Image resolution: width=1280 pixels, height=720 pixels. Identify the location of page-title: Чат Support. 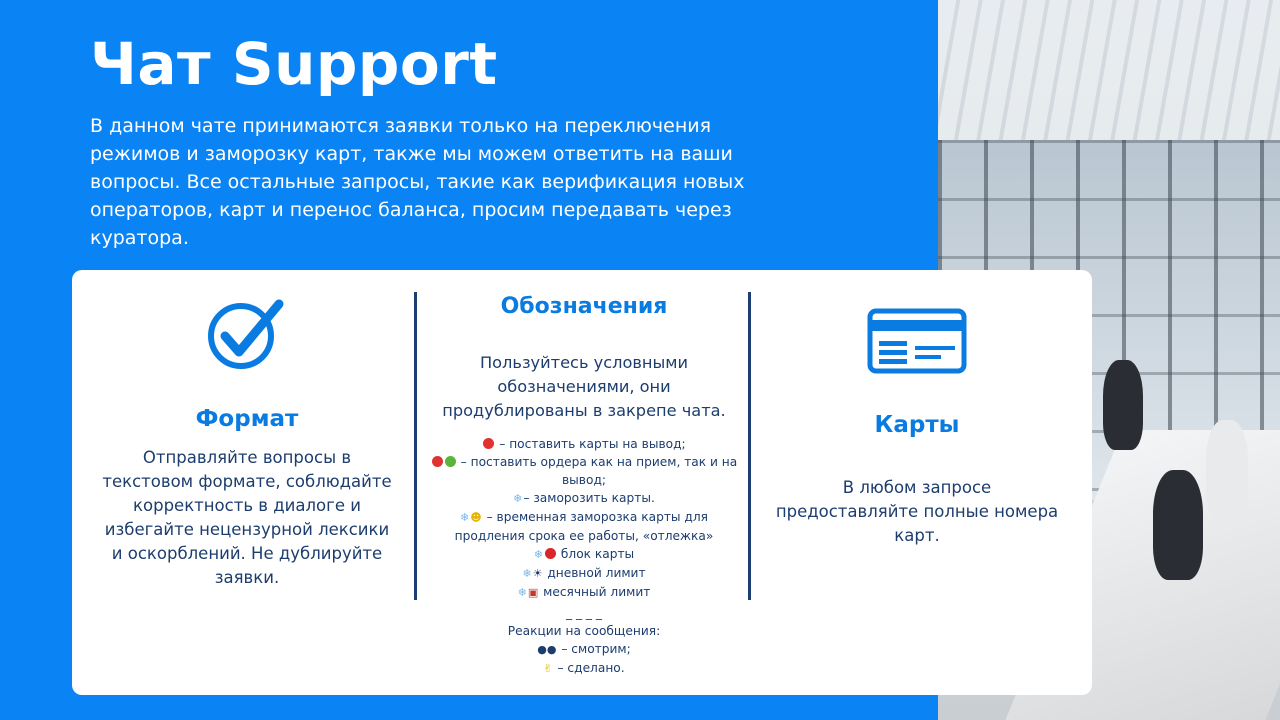
(294, 64).